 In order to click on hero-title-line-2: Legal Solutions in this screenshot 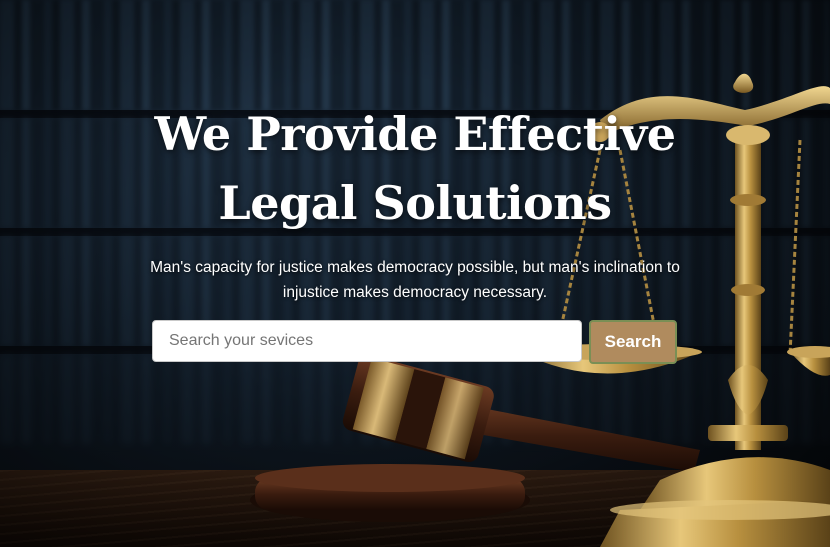, I will do `click(415, 203)`.